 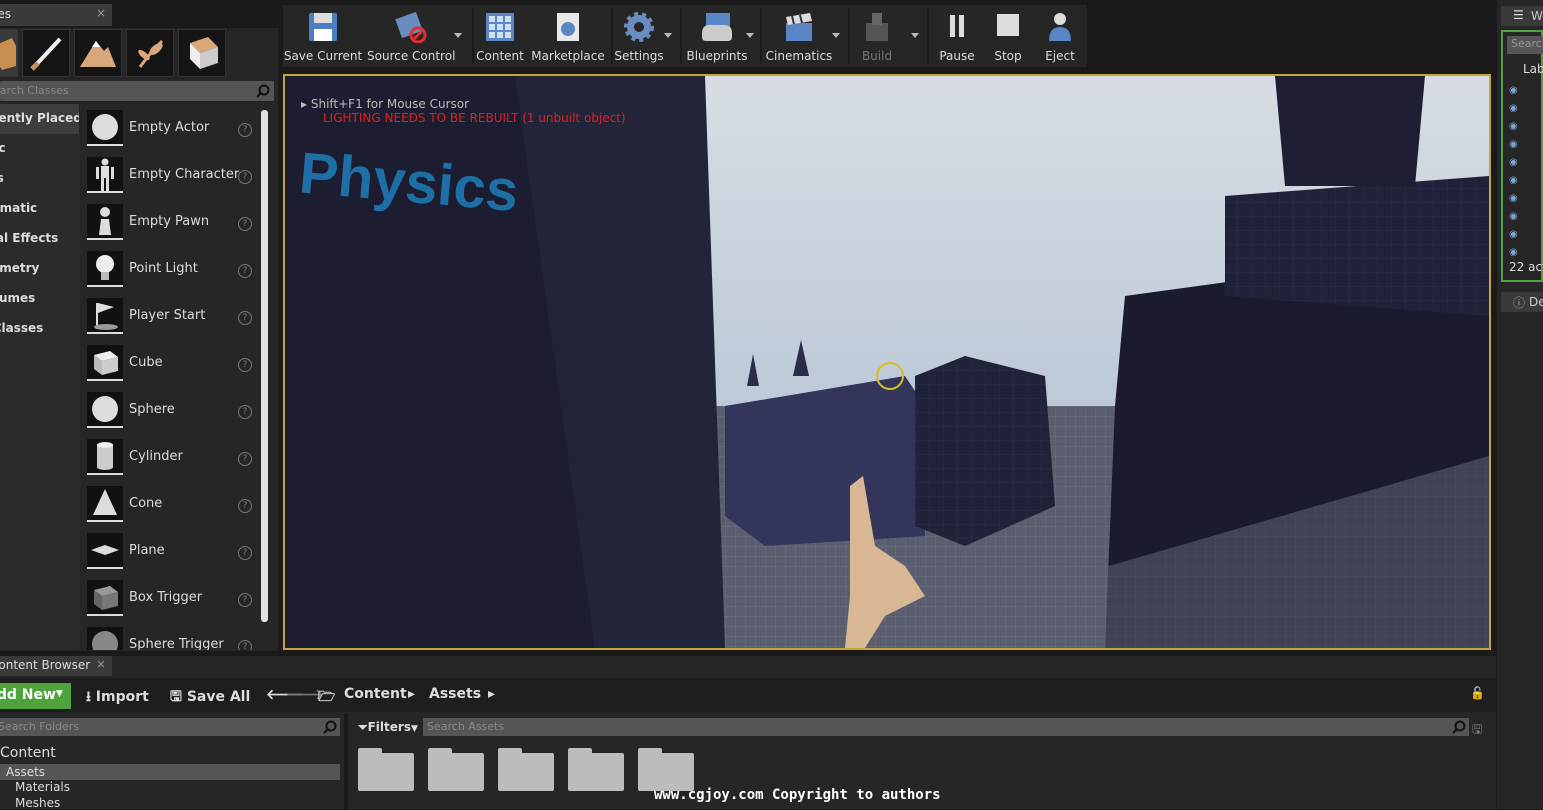 What do you see at coordinates (39, 269) in the screenshot?
I see `category-geometry: Geometry` at bounding box center [39, 269].